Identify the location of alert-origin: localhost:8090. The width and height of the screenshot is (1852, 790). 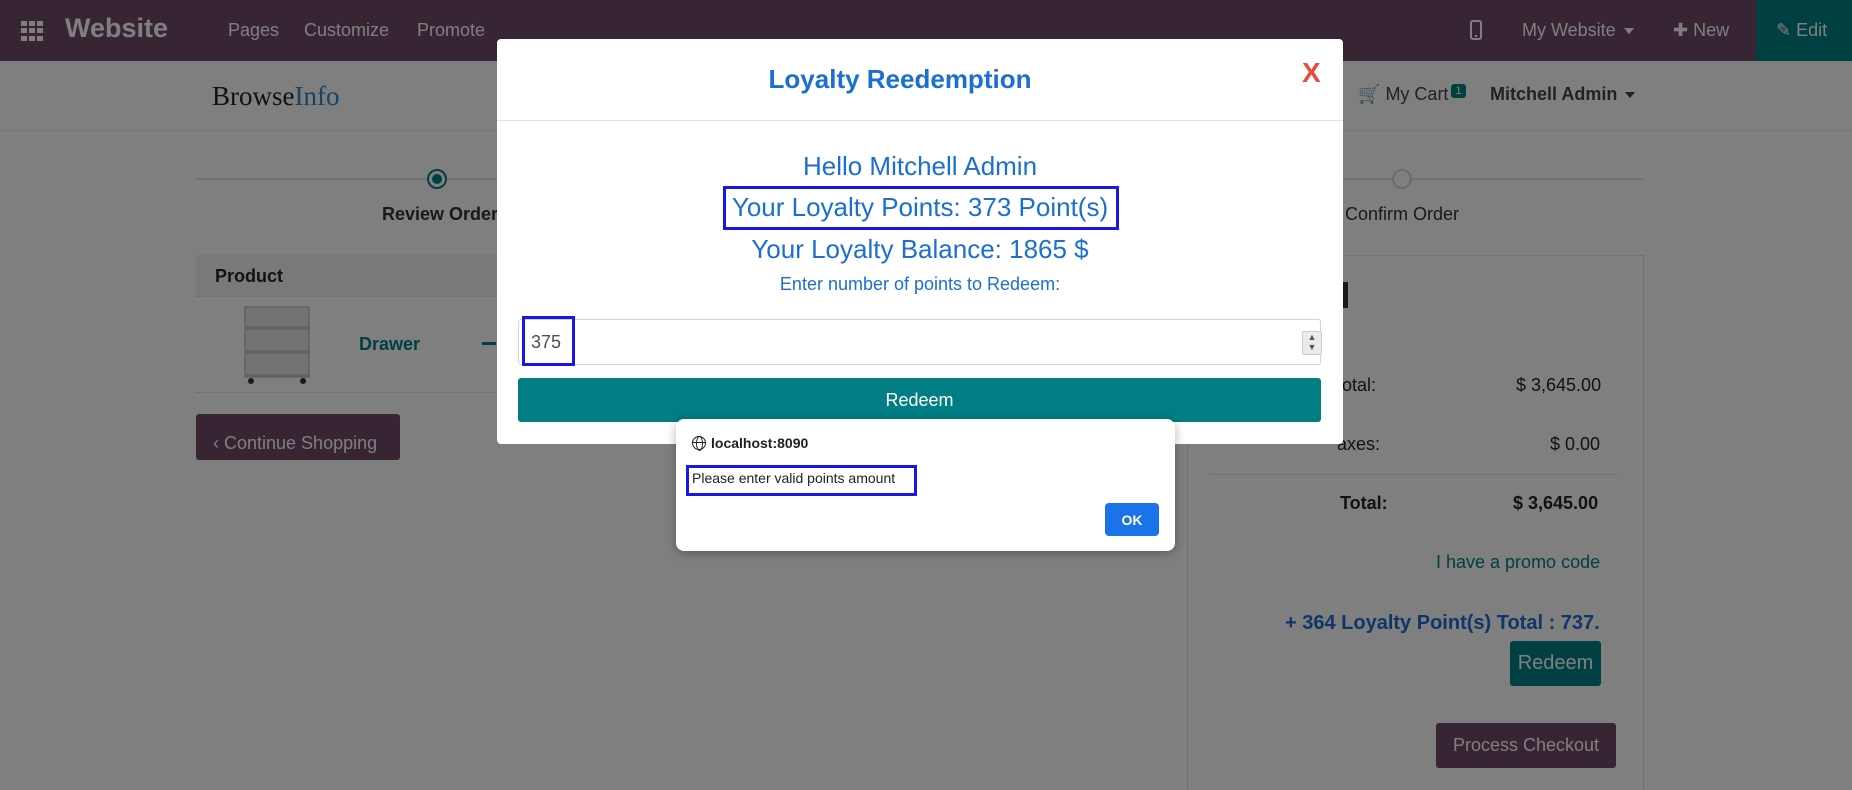
(750, 443).